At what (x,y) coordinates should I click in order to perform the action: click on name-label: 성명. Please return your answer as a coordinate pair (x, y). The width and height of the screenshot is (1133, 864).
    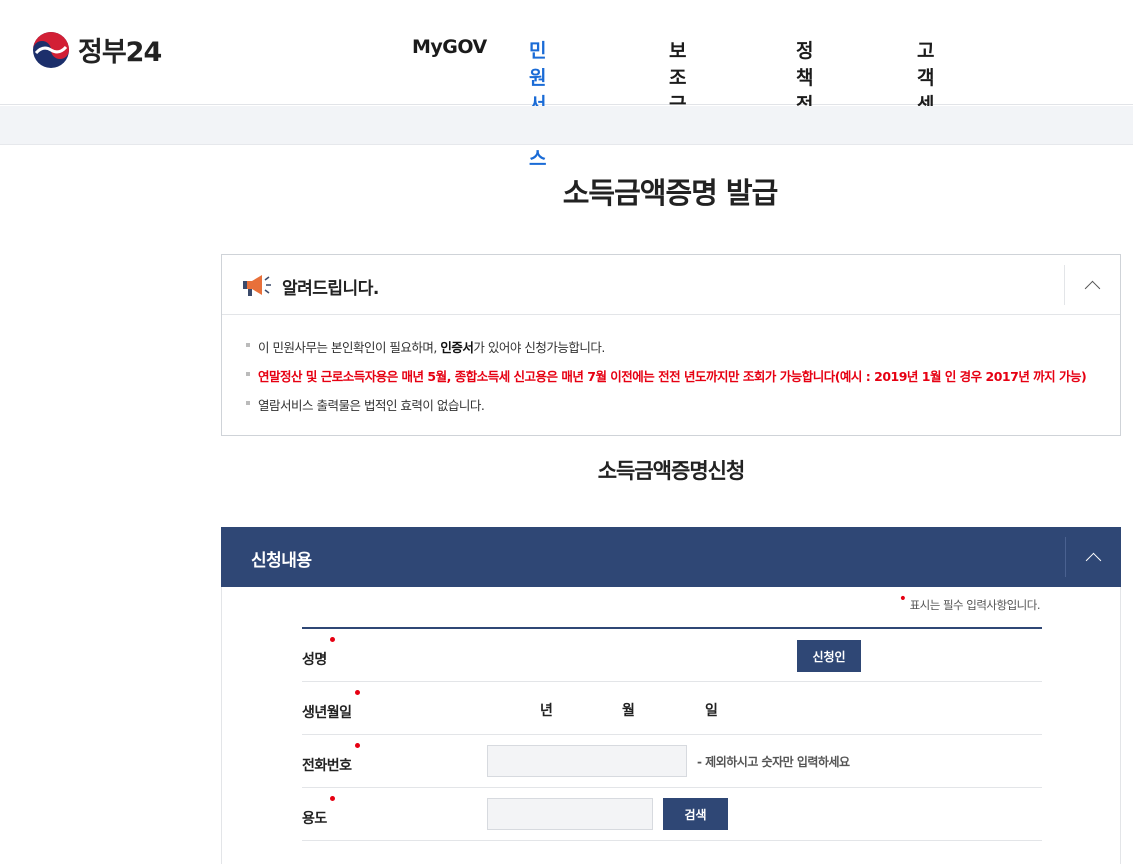
    Looking at the image, I should click on (318, 653).